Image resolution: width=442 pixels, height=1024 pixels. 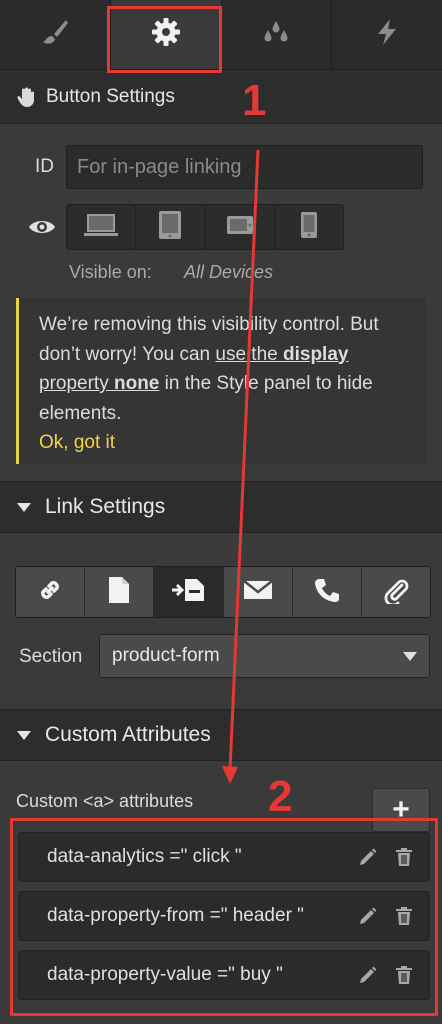 I want to click on hand-pointer-icon, so click(x=27, y=97).